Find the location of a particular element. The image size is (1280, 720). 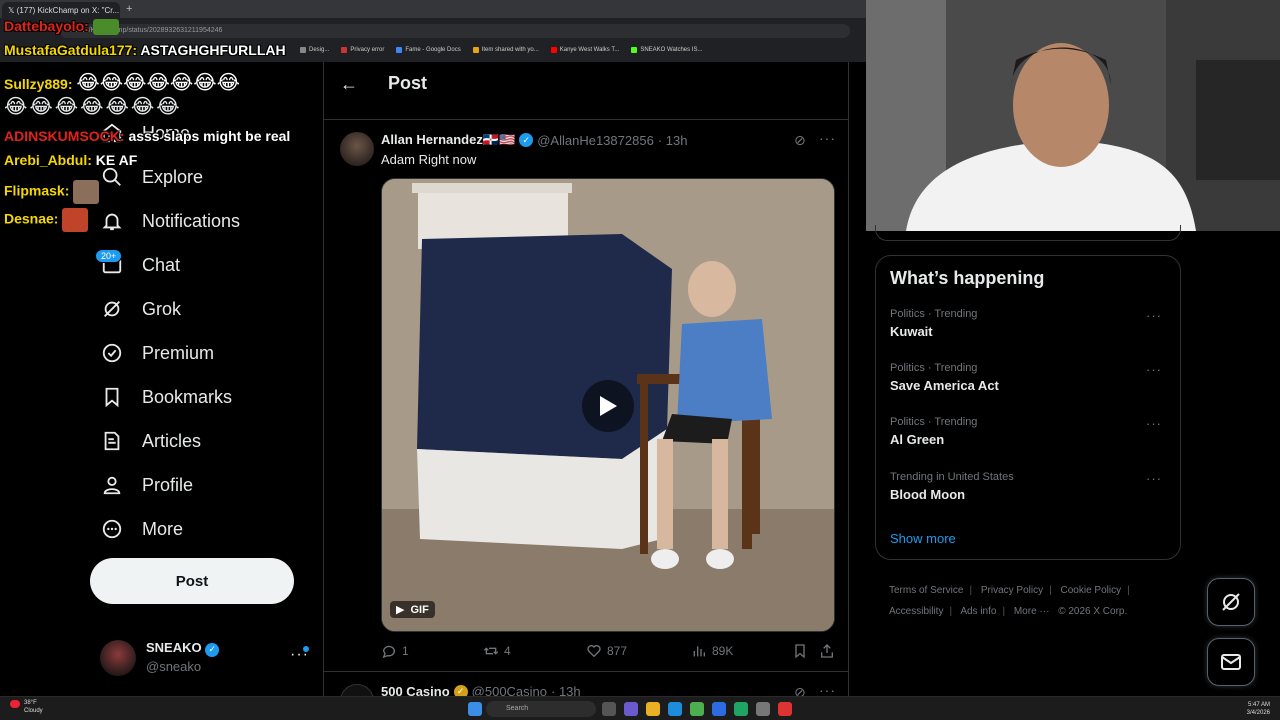

grok-fab-button is located at coordinates (1231, 602).